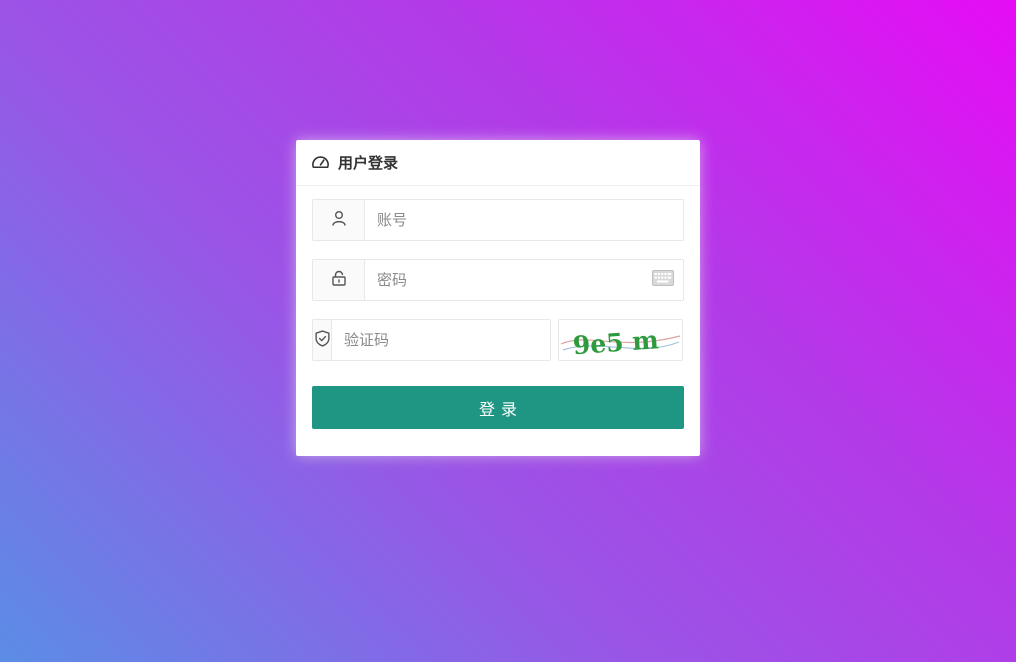 This screenshot has width=1016, height=662. I want to click on keyboard-toggle, so click(663, 280).